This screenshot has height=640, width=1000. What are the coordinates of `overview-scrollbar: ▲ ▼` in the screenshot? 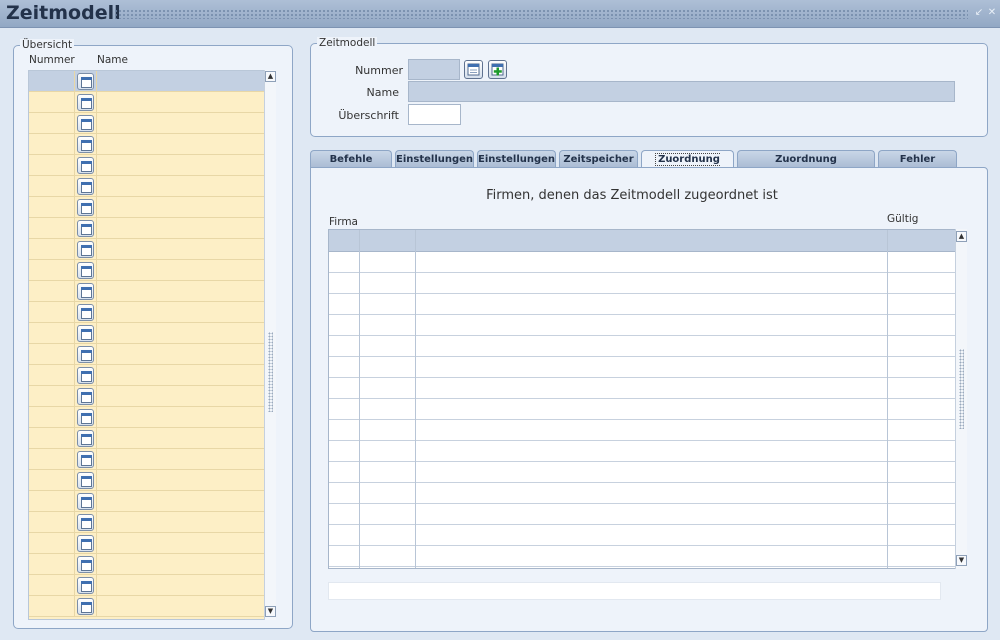 It's located at (270, 345).